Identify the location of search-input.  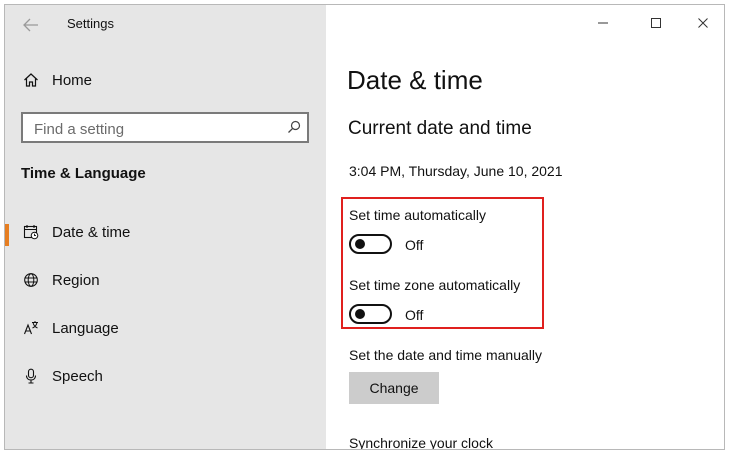
(154, 129).